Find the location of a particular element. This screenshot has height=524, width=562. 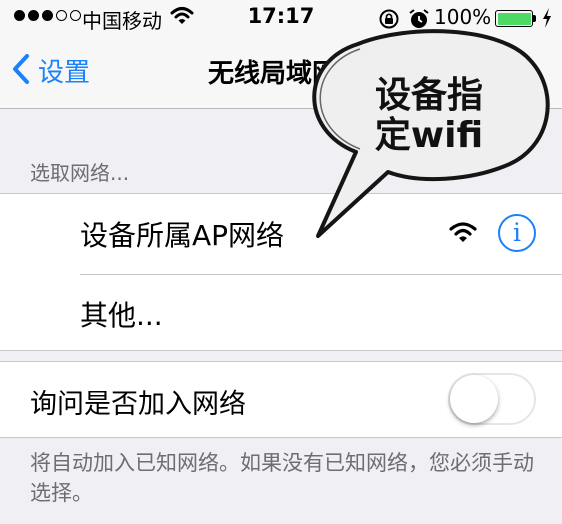

rotation-lock-icon is located at coordinates (389, 21).